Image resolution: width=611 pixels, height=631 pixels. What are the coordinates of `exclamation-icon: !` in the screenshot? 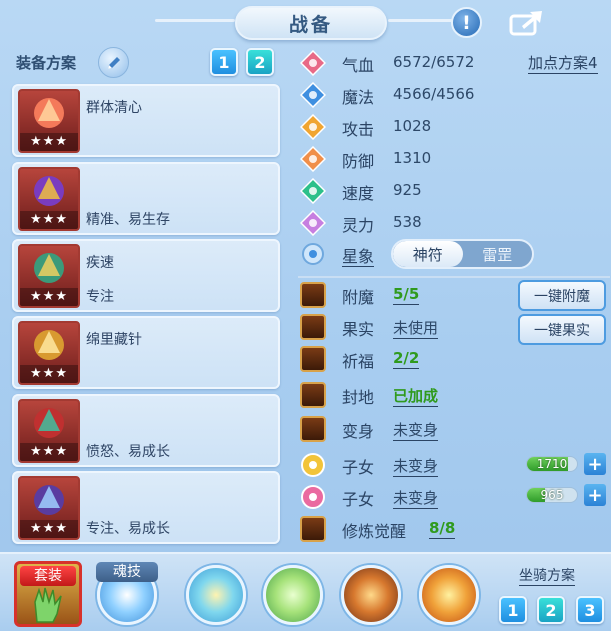 It's located at (466, 22).